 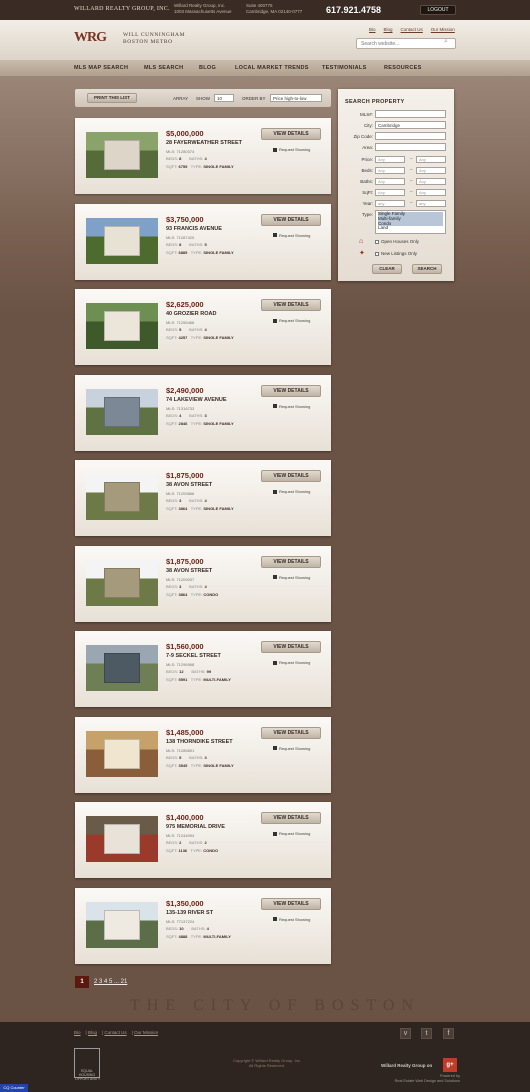 What do you see at coordinates (390, 203) in the screenshot?
I see `year-min-select: any` at bounding box center [390, 203].